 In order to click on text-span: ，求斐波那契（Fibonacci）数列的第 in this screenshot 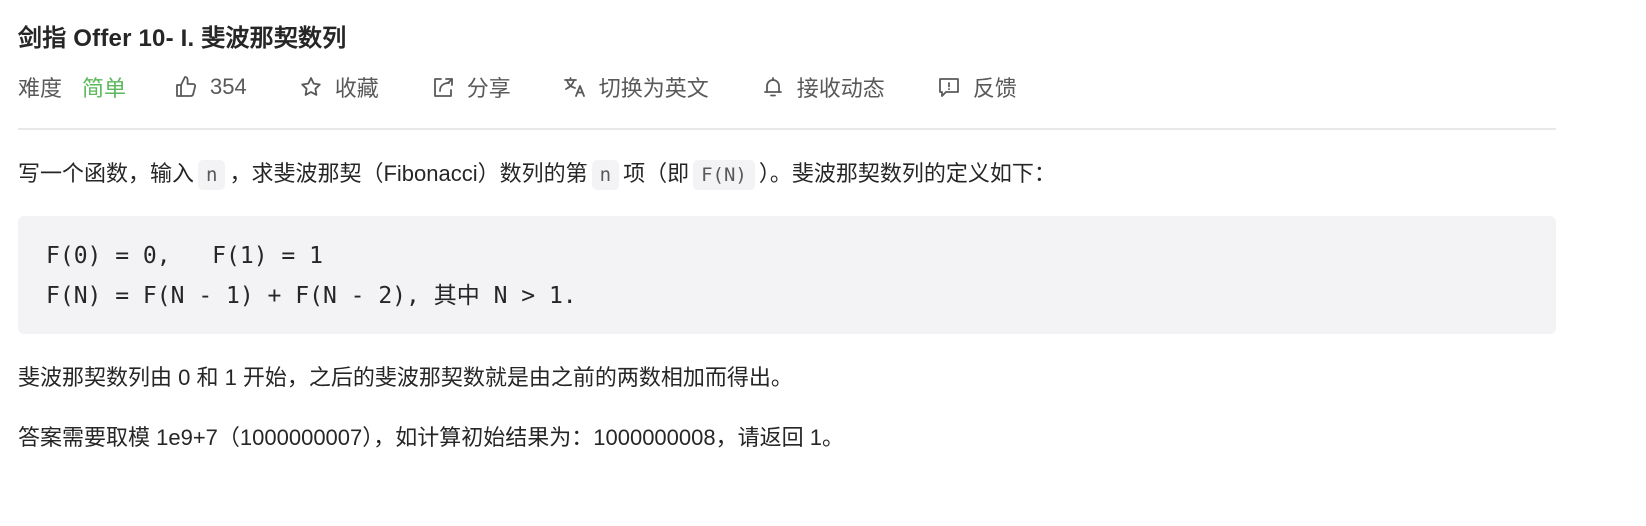, I will do `click(408, 173)`.